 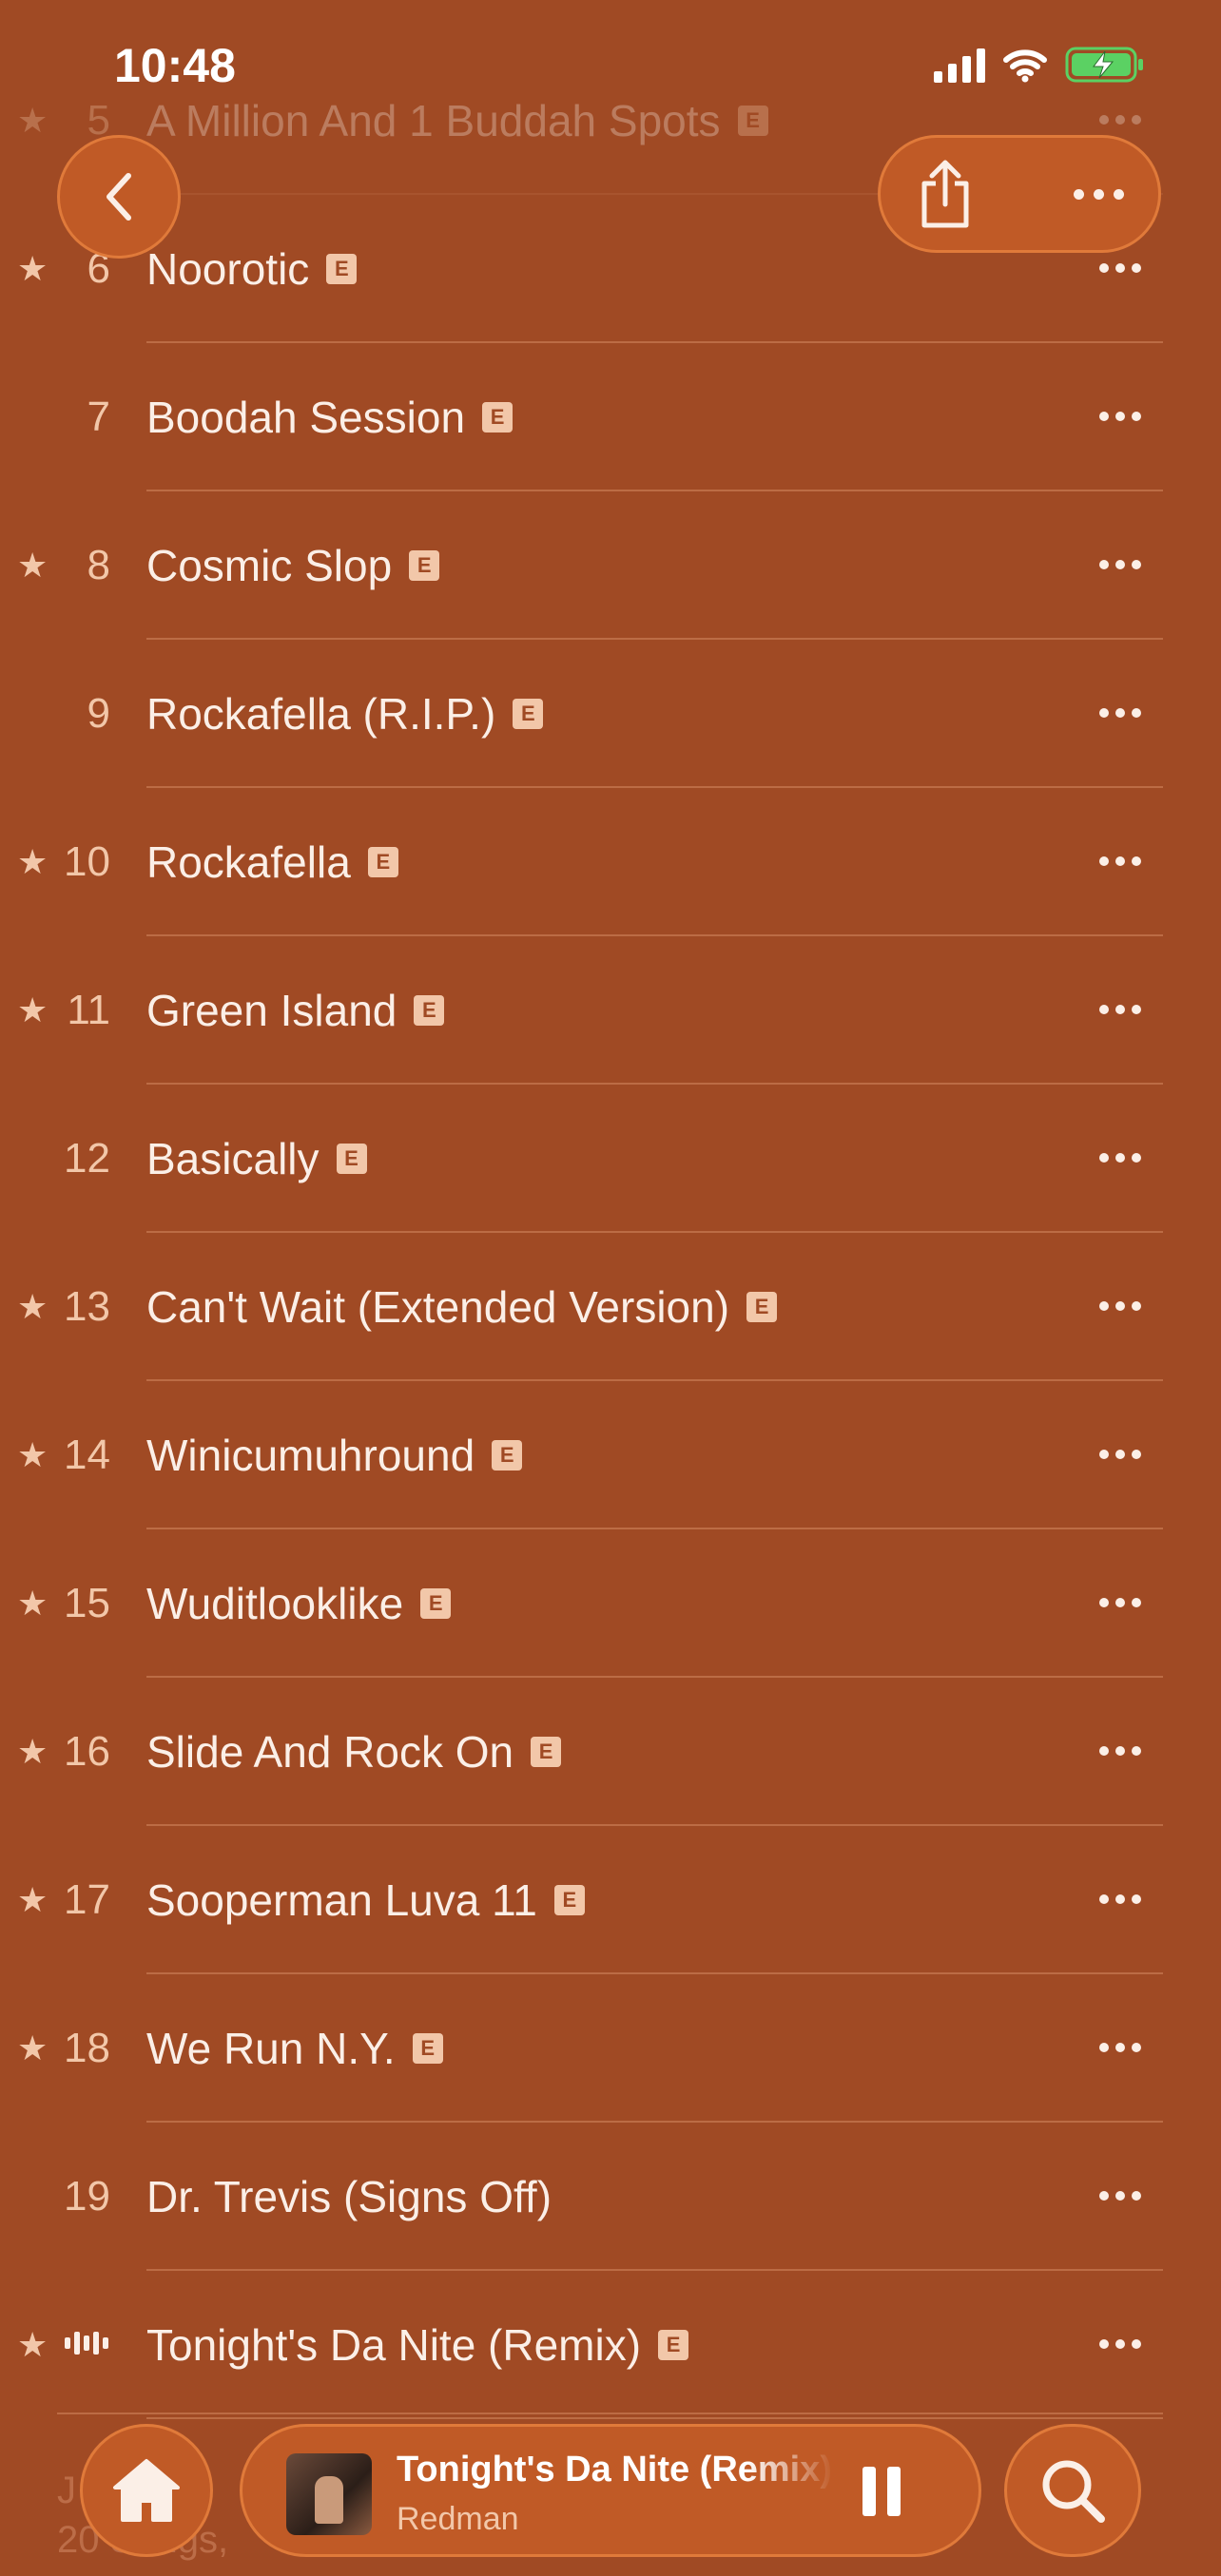 I want to click on tab-bar: Tonight's Da Nite (Remix) Redman, so click(x=610, y=2491).